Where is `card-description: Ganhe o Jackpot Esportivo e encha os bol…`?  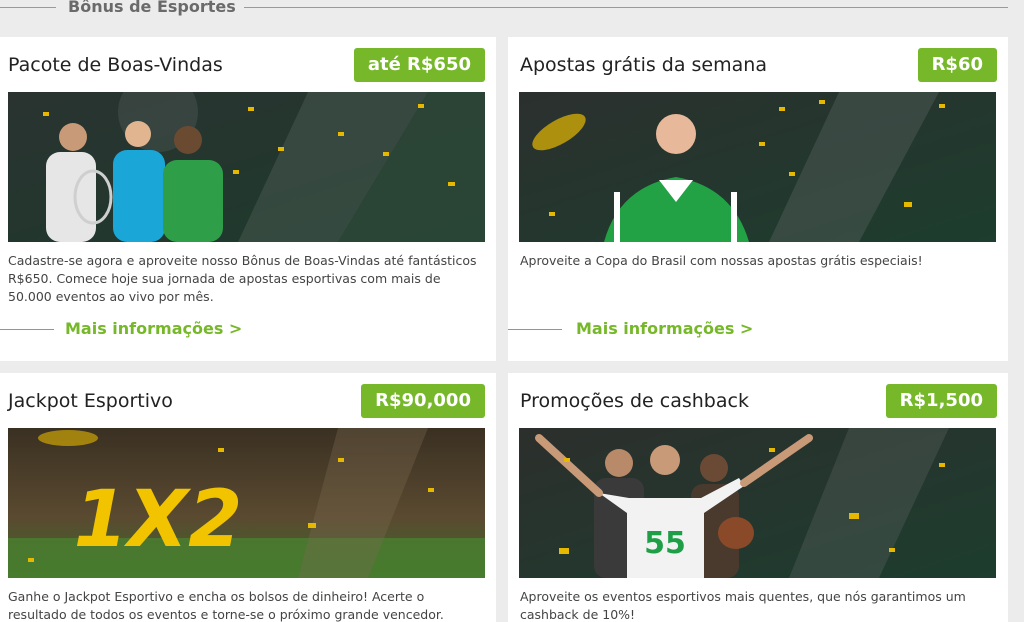 card-description: Ganhe o Jackpot Esportivo e encha os bol… is located at coordinates (226, 605).